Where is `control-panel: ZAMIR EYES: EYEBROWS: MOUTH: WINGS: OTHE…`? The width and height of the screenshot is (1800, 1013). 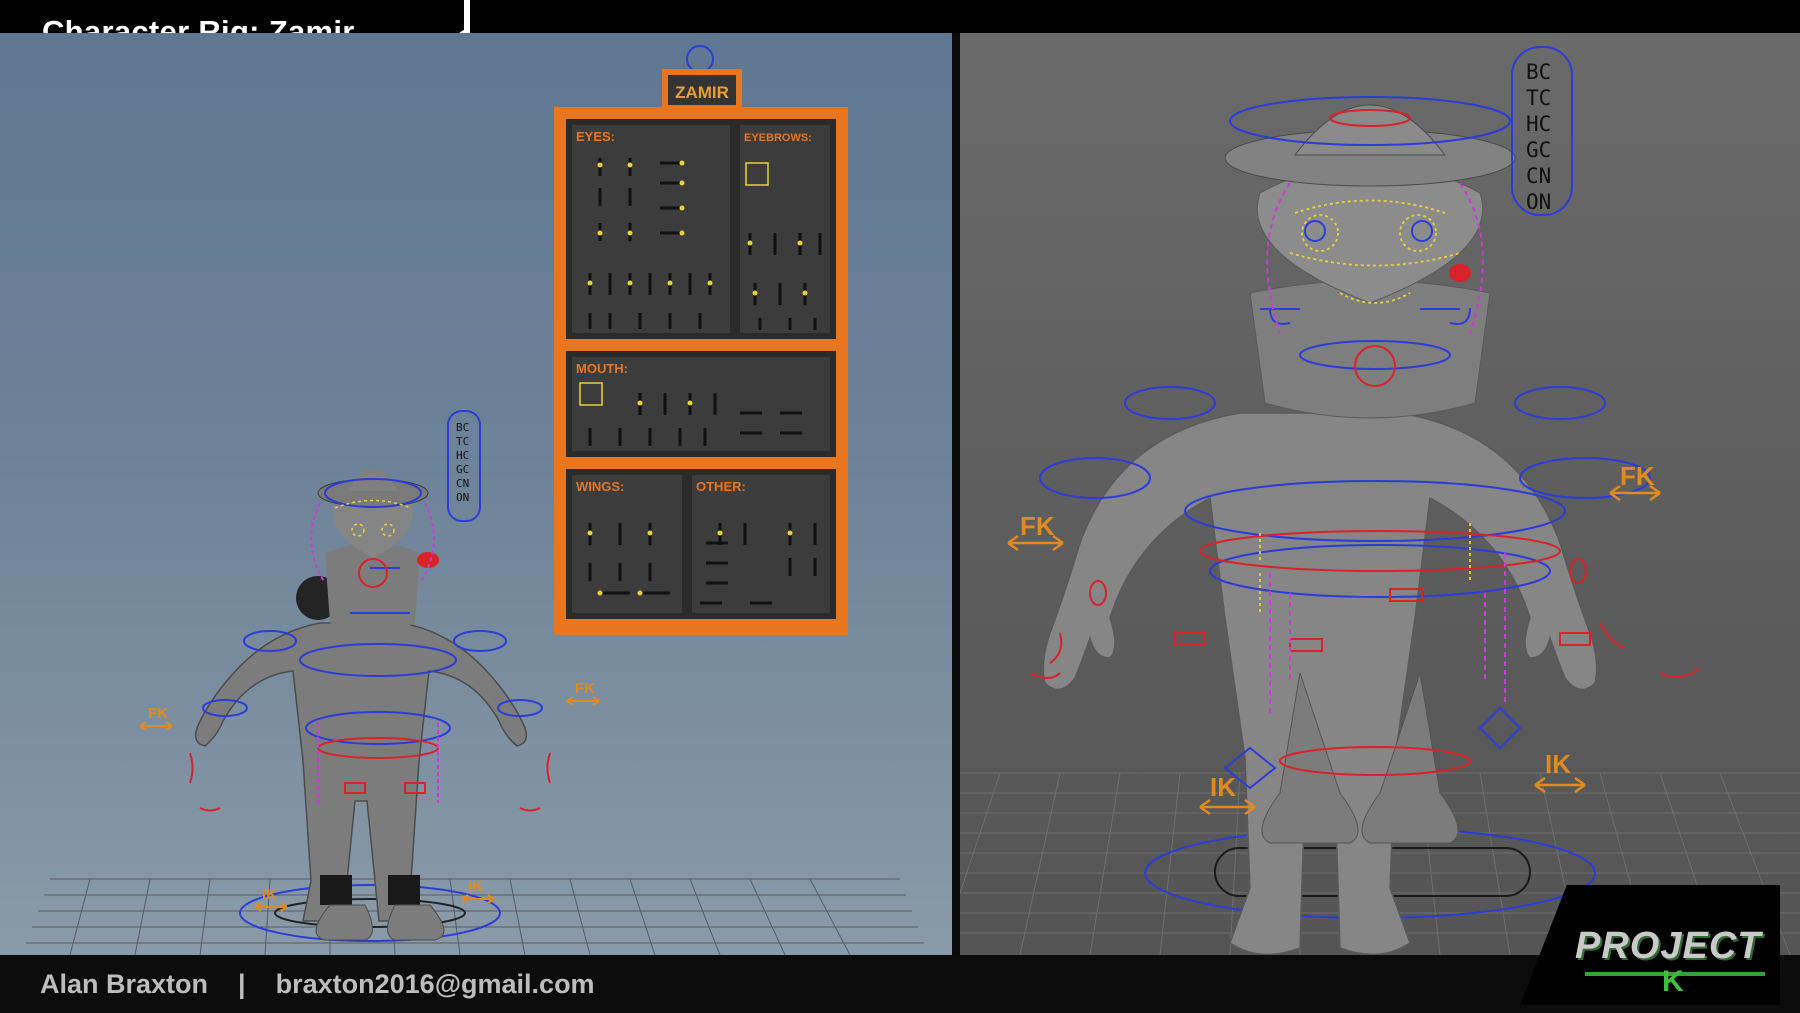
control-panel: ZAMIR EYES: EYEBROWS: MOUTH: WINGS: OTHE… is located at coordinates (701, 340).